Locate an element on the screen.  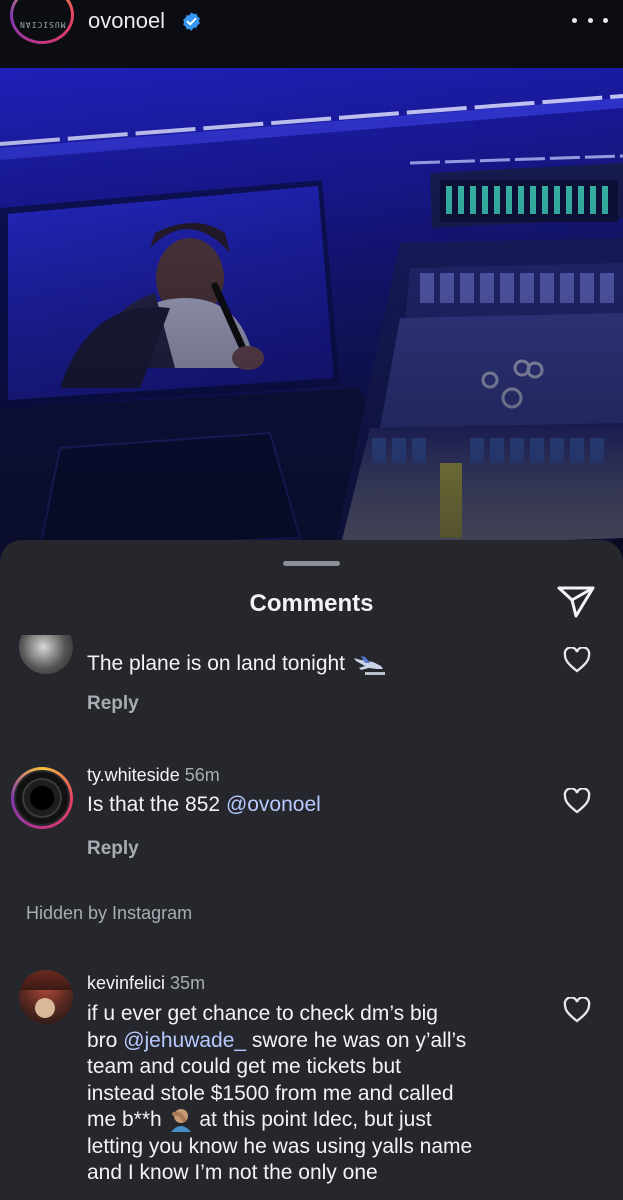
facepalm-emoji-icon is located at coordinates (180, 1121).